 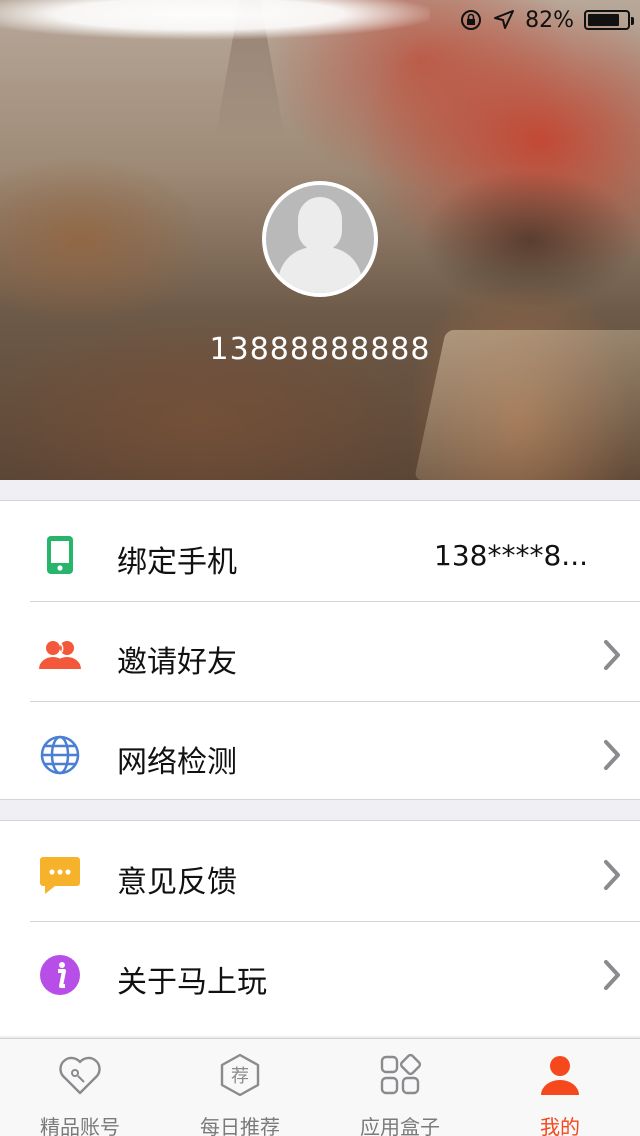 What do you see at coordinates (320, 871) in the screenshot?
I see `menu-item-feedback: 意见反馈` at bounding box center [320, 871].